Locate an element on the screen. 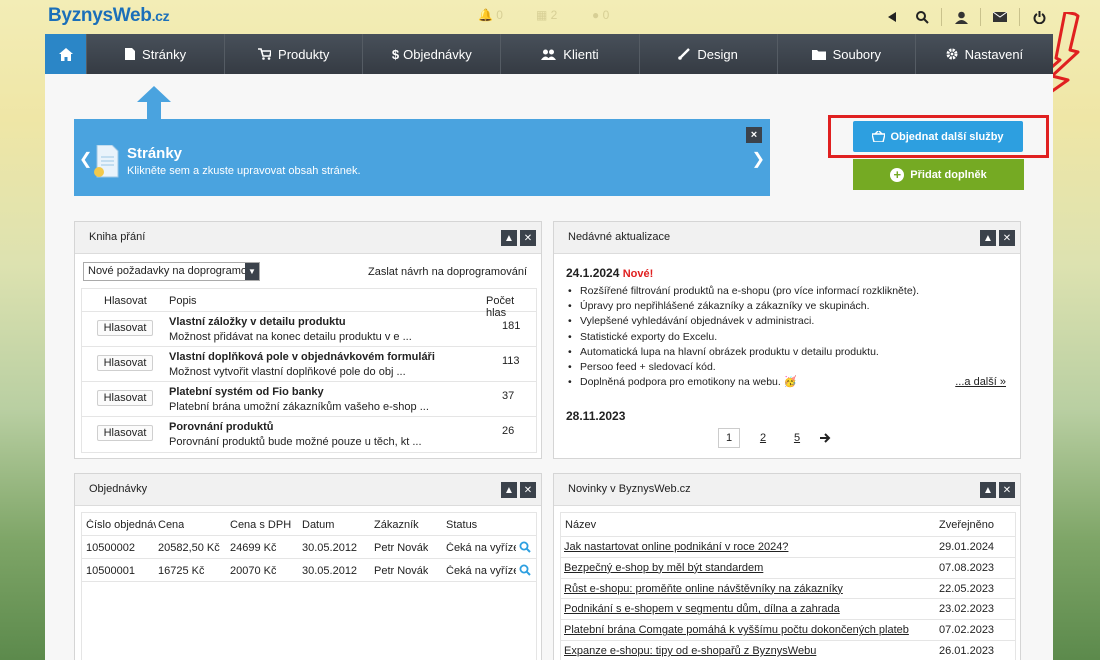  new-badge: Nové! is located at coordinates (638, 274).